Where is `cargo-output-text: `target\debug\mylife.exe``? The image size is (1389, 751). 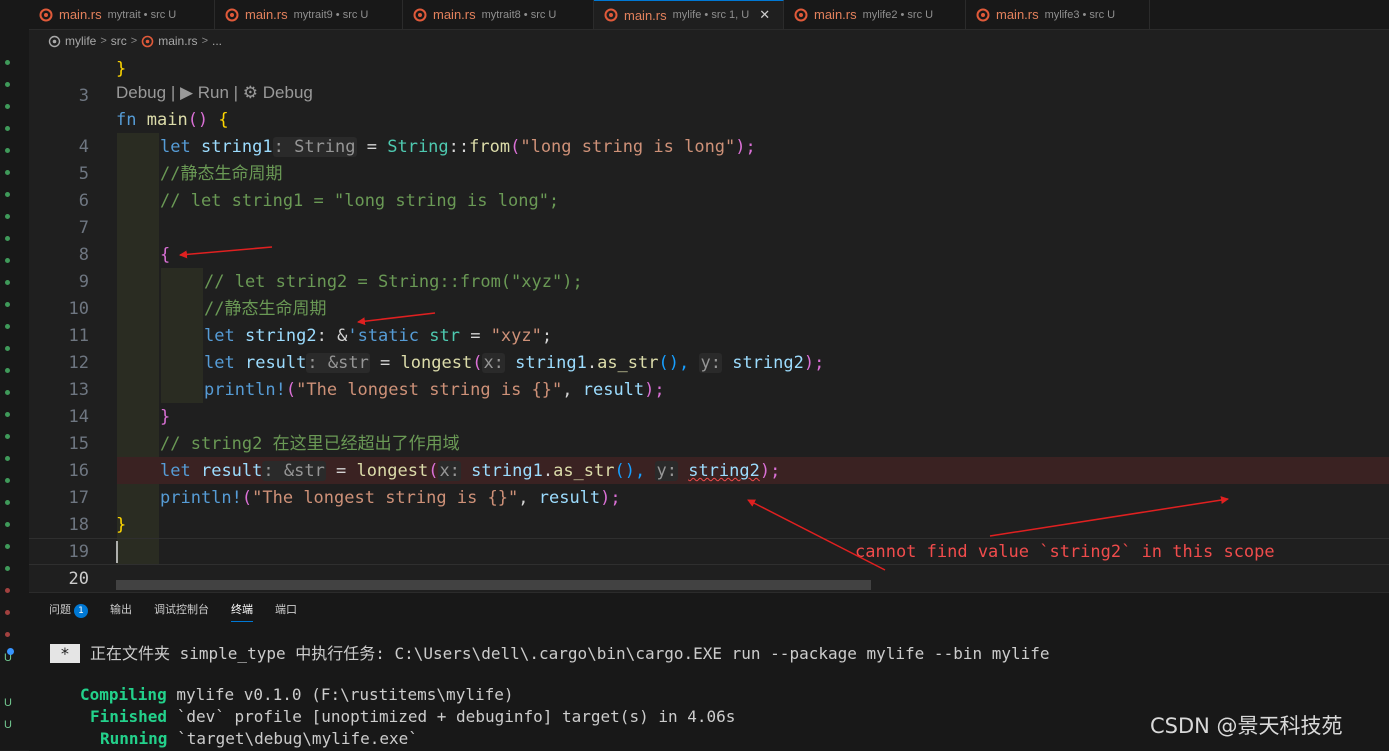
cargo-output-text: `target\debug\mylife.exe` is located at coordinates (292, 738).